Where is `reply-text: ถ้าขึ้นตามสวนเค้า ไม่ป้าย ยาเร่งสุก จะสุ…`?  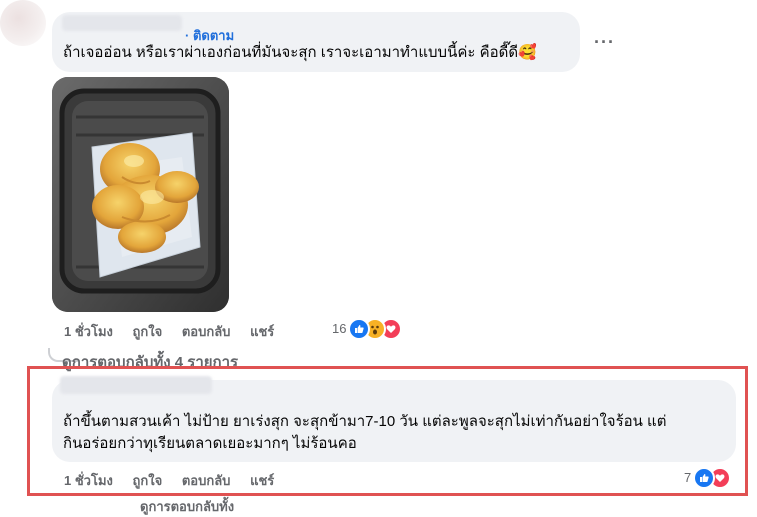 reply-text: ถ้าขึ้นตามสวนเค้า ไม่ป้าย ยาเร่งสุก จะสุ… is located at coordinates (364, 433).